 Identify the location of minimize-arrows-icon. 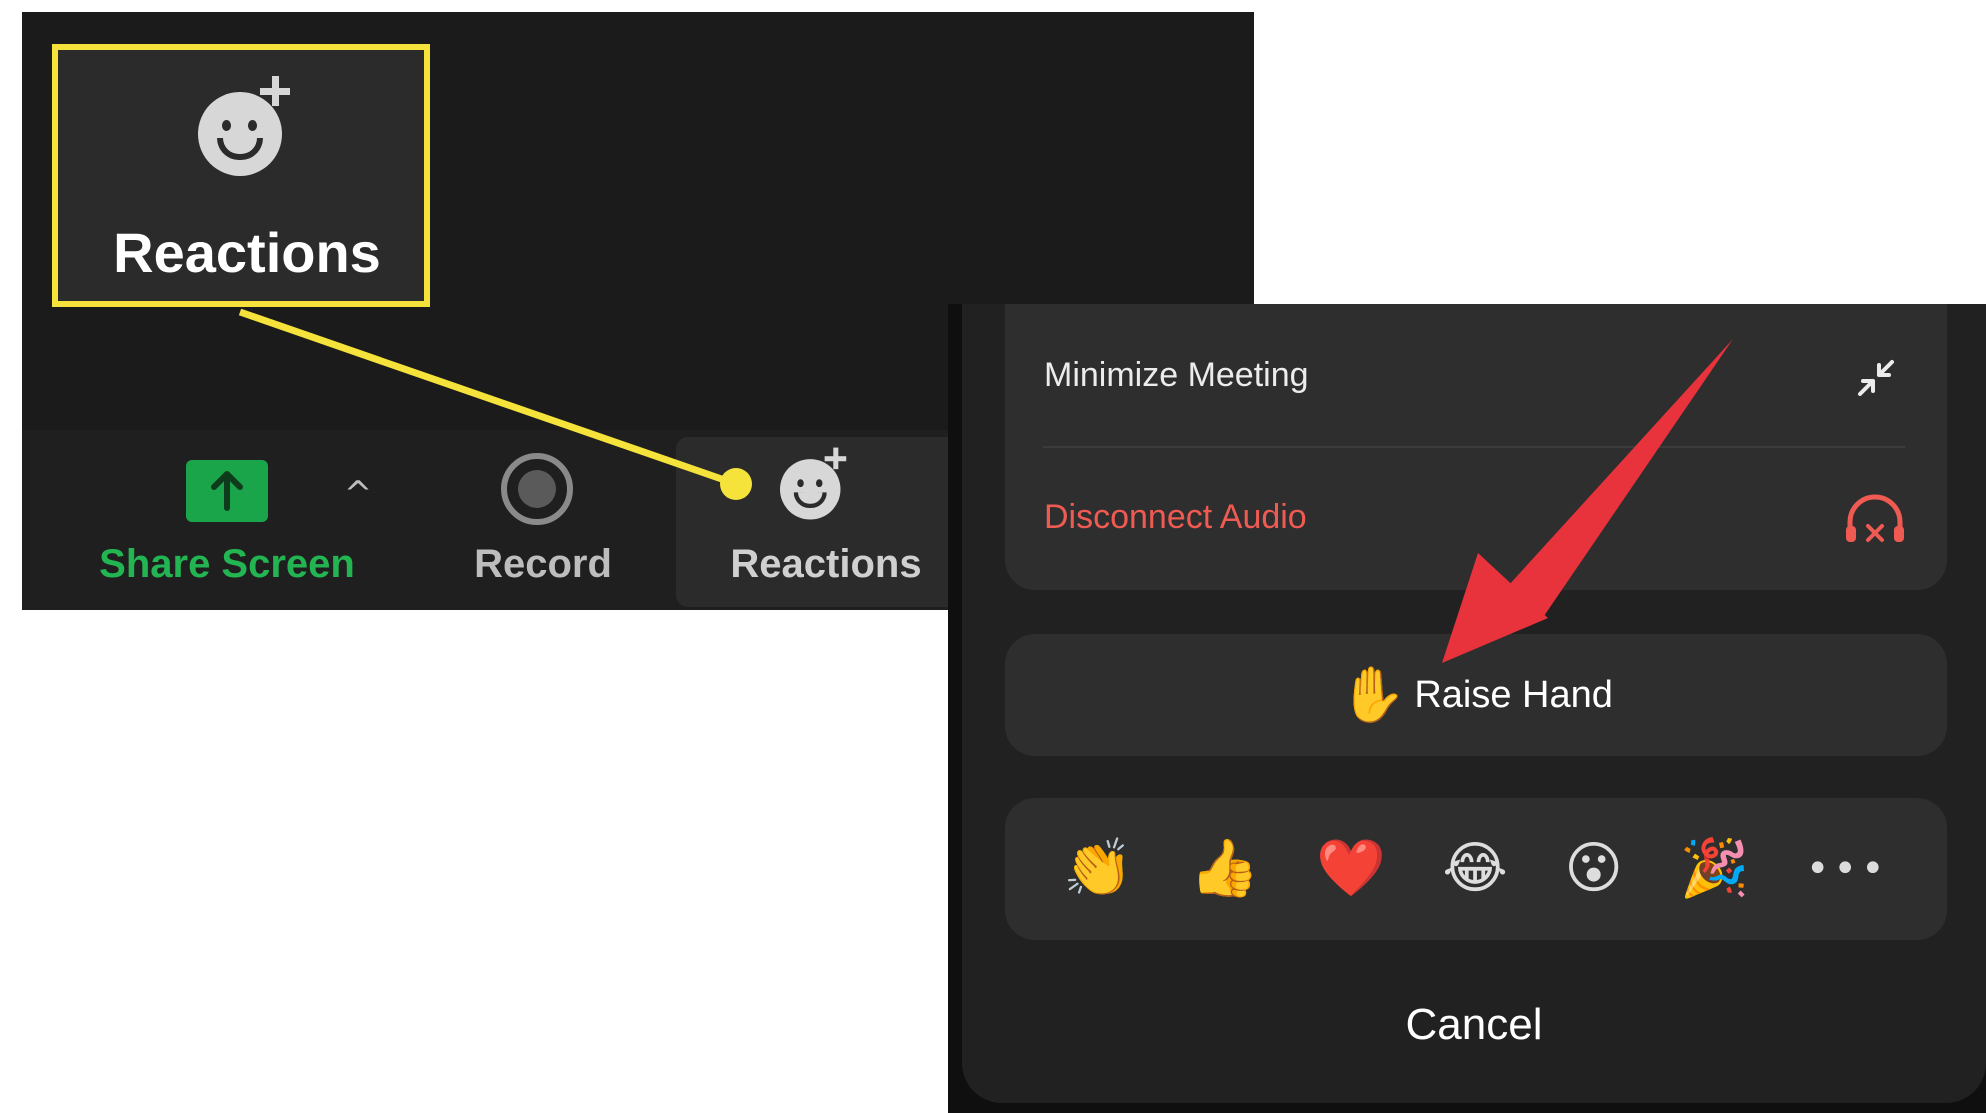
(1876, 378).